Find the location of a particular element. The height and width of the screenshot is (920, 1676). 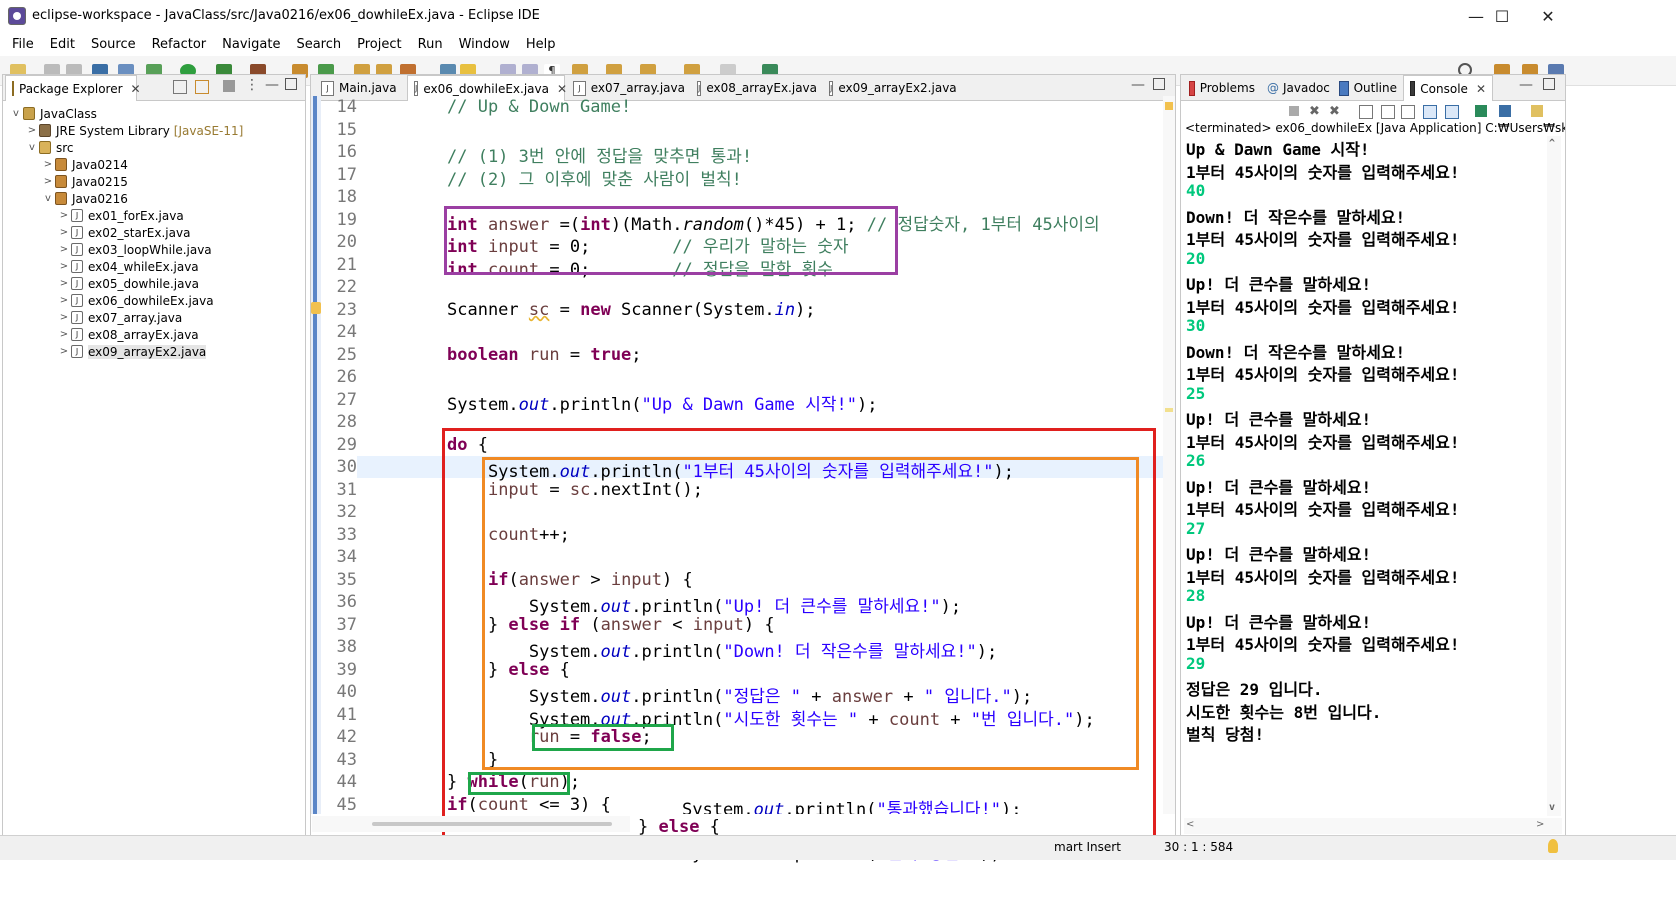

console-vertical-scrollbar: ^ v is located at coordinates (1554, 476).